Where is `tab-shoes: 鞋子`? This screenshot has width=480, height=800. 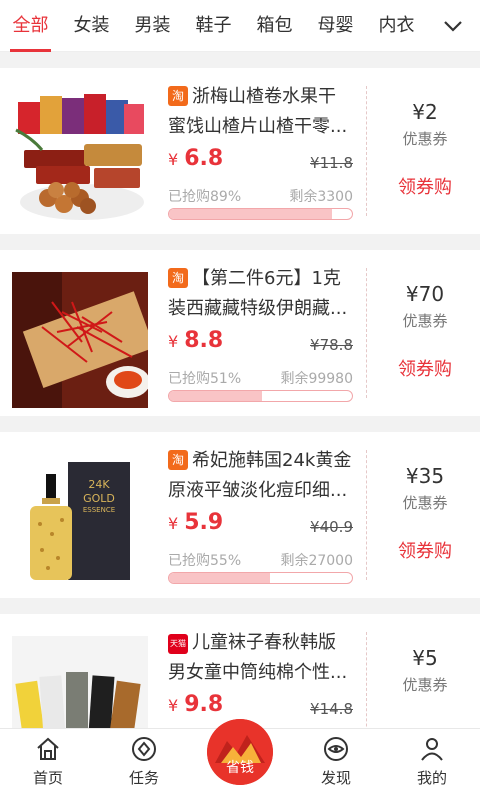 tab-shoes: 鞋子 is located at coordinates (213, 26).